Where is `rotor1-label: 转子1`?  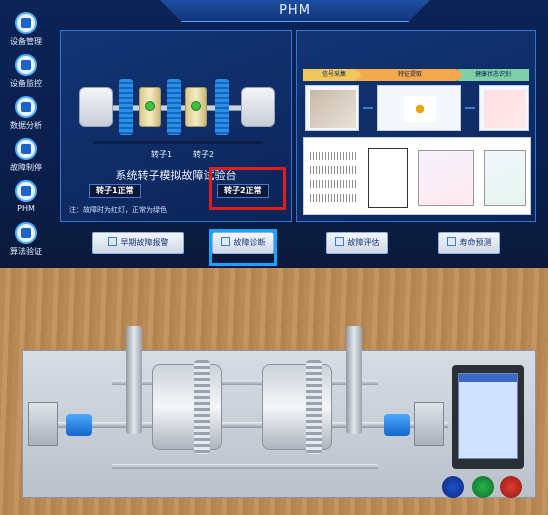
rotor1-label: 转子1 is located at coordinates (162, 154).